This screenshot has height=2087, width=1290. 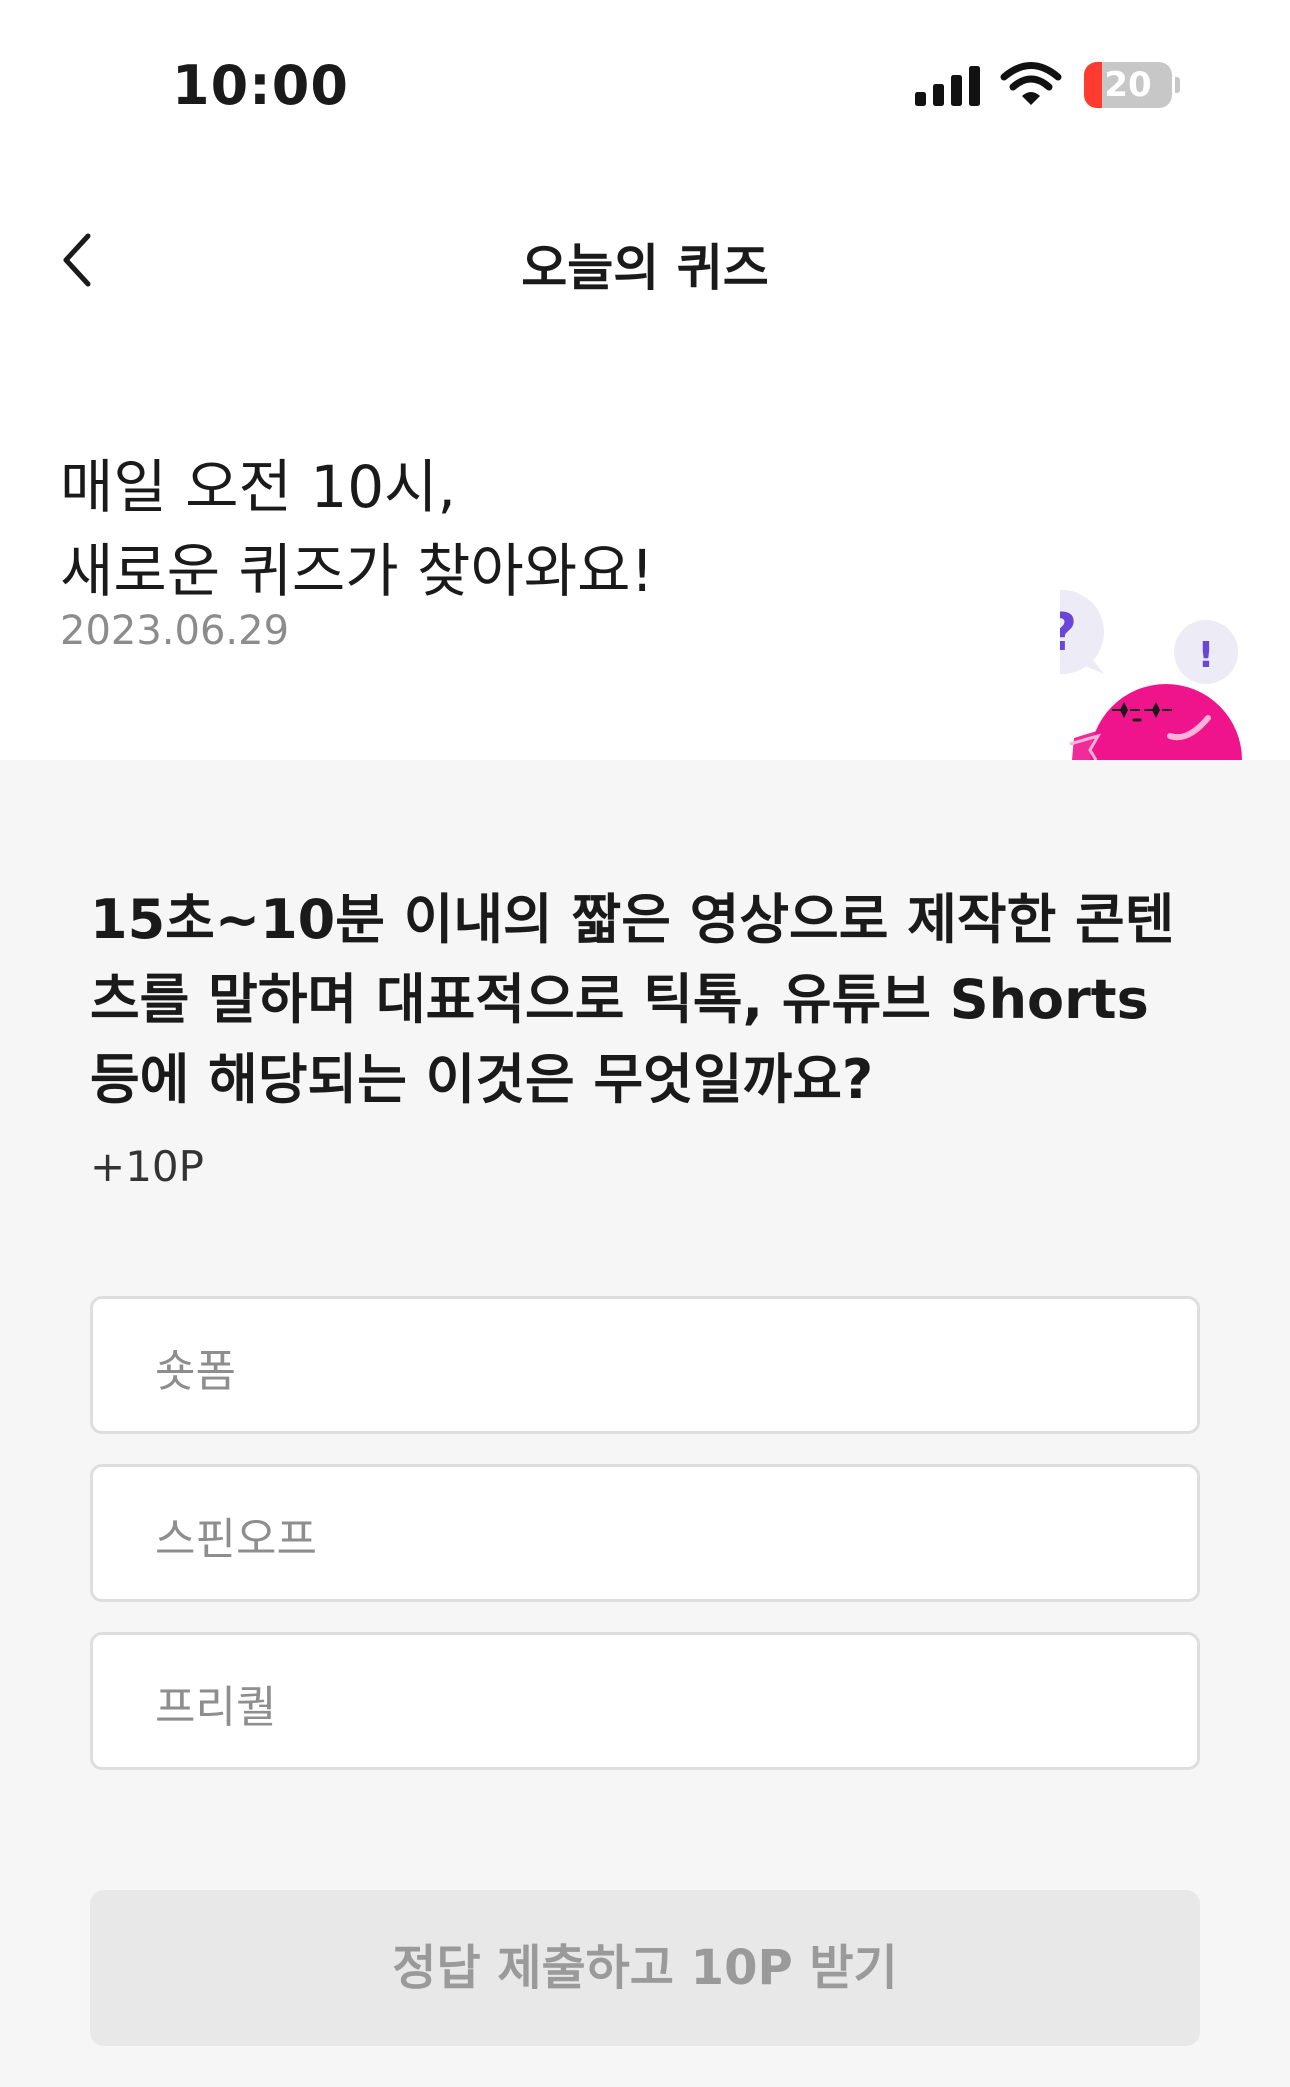 What do you see at coordinates (147, 1166) in the screenshot?
I see `reward-points: +10P` at bounding box center [147, 1166].